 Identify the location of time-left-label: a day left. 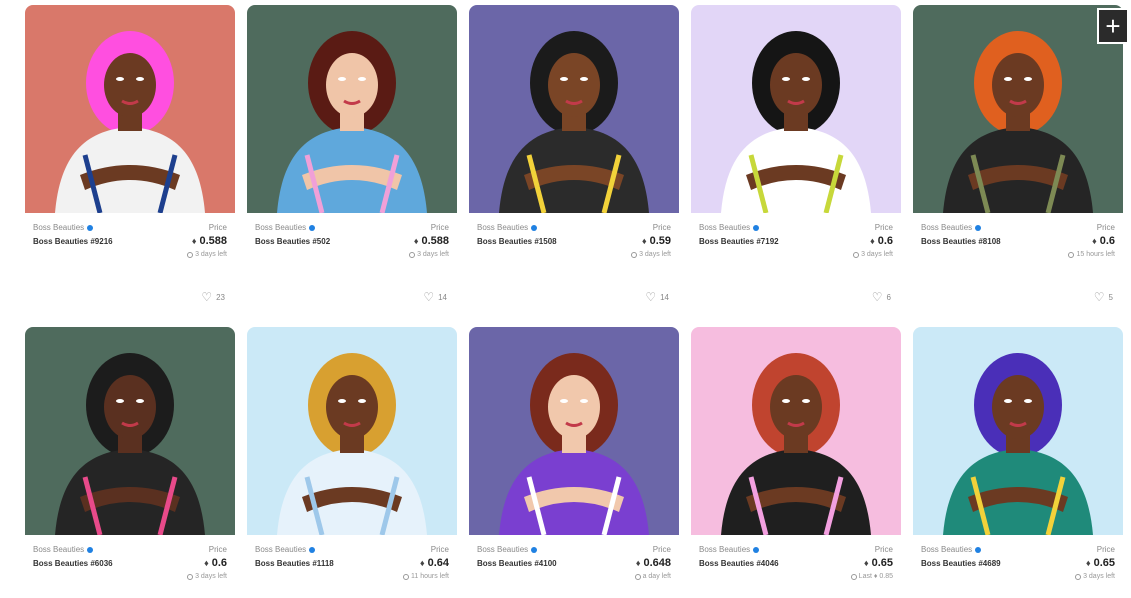
(656, 576).